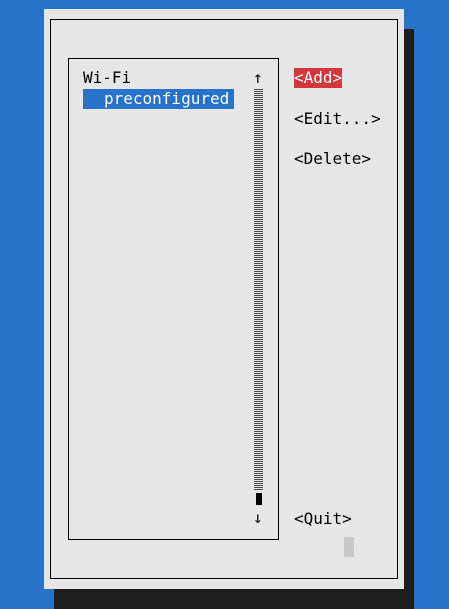  Describe the element at coordinates (323, 519) in the screenshot. I see `quit-button: <Quit>` at that location.